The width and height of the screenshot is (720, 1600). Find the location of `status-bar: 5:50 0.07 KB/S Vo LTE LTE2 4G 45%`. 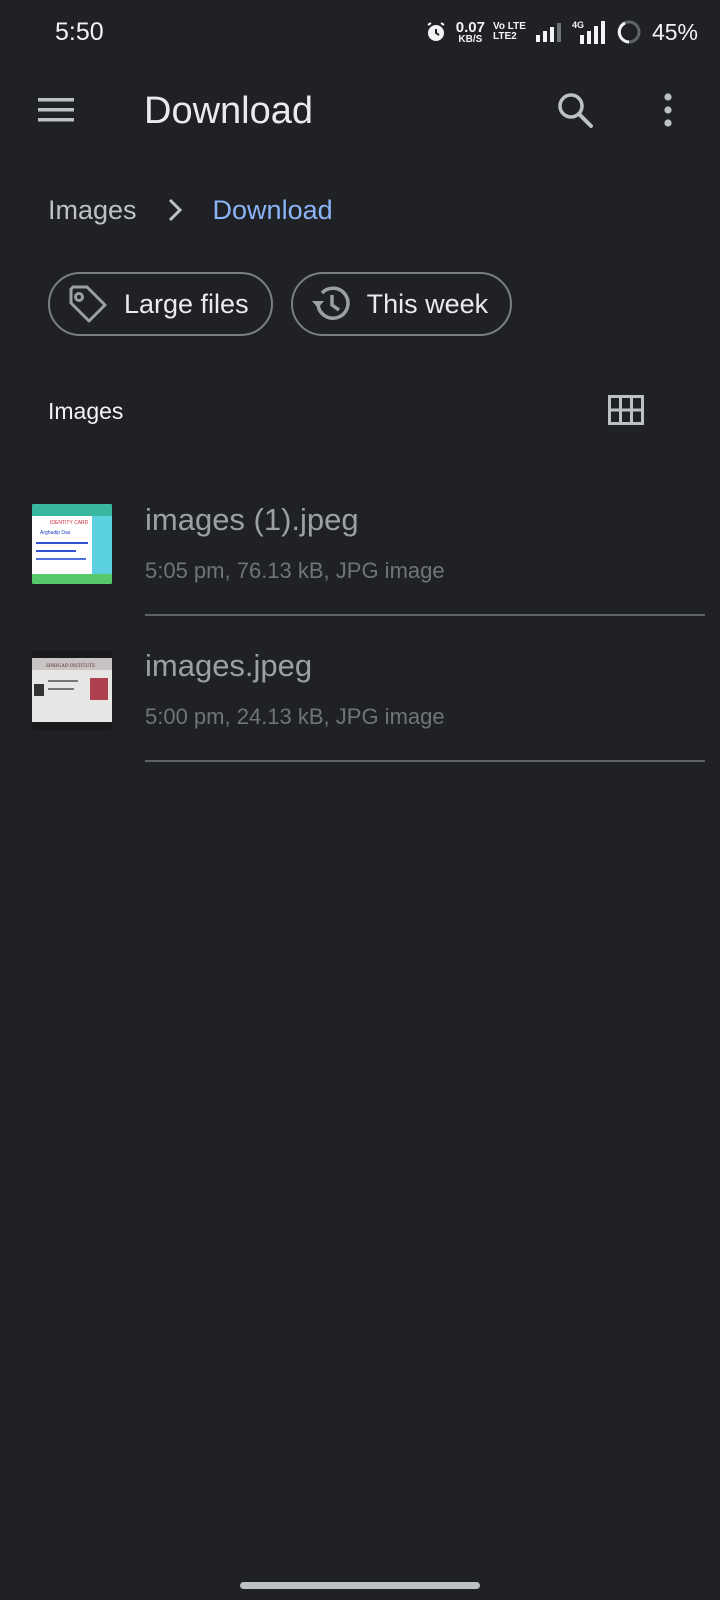

status-bar: 5:50 0.07 KB/S Vo LTE LTE2 4G 45% is located at coordinates (360, 32).